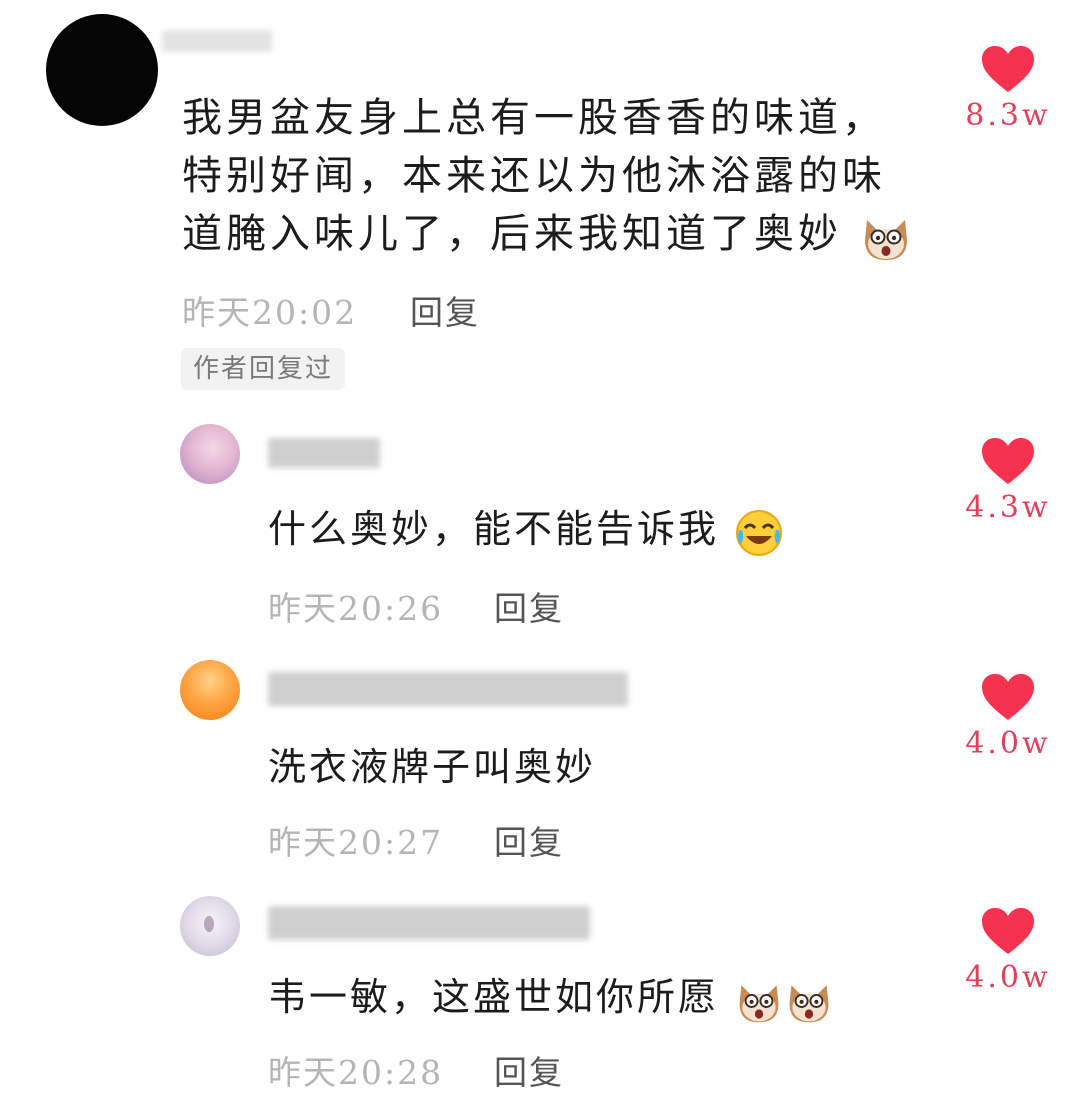 The height and width of the screenshot is (1094, 1080). I want to click on reply-time: 昨天20:26, so click(356, 608).